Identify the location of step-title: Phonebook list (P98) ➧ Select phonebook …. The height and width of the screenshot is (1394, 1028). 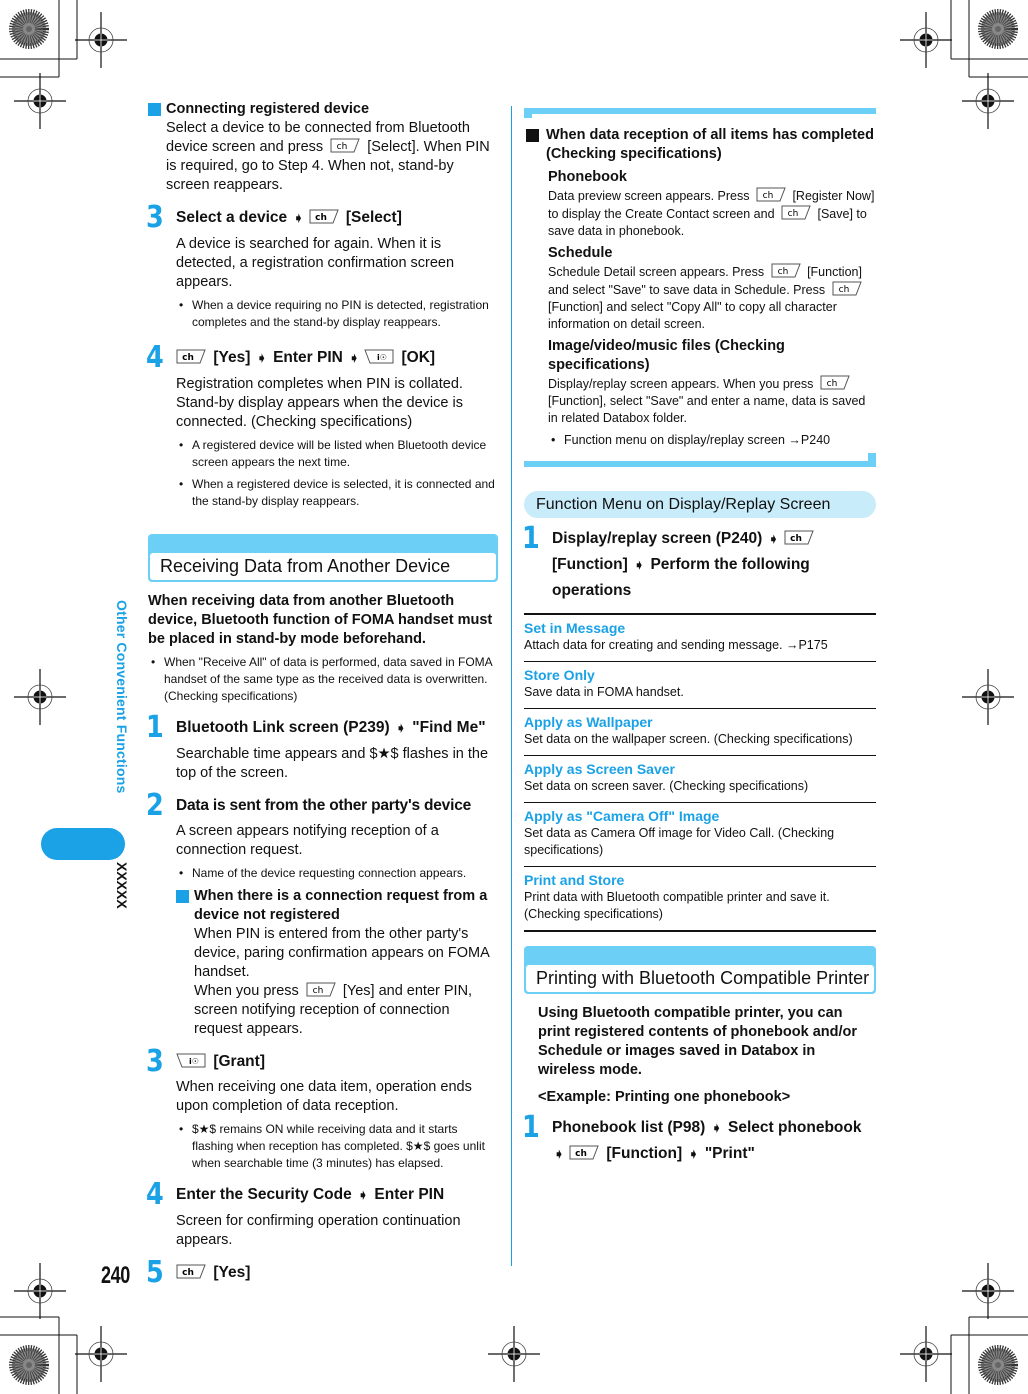
(714, 1141).